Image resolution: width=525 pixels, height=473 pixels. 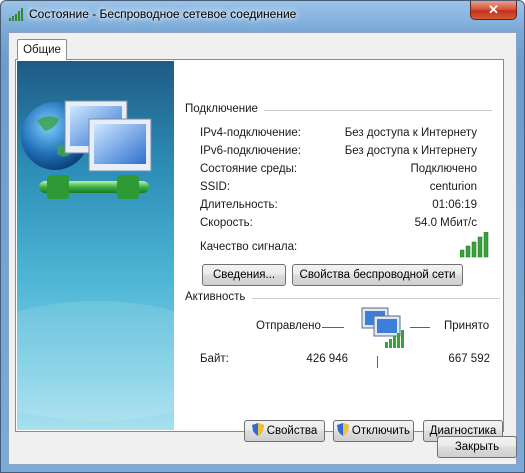 I want to click on duration-value: 01:06:19, so click(x=454, y=205).